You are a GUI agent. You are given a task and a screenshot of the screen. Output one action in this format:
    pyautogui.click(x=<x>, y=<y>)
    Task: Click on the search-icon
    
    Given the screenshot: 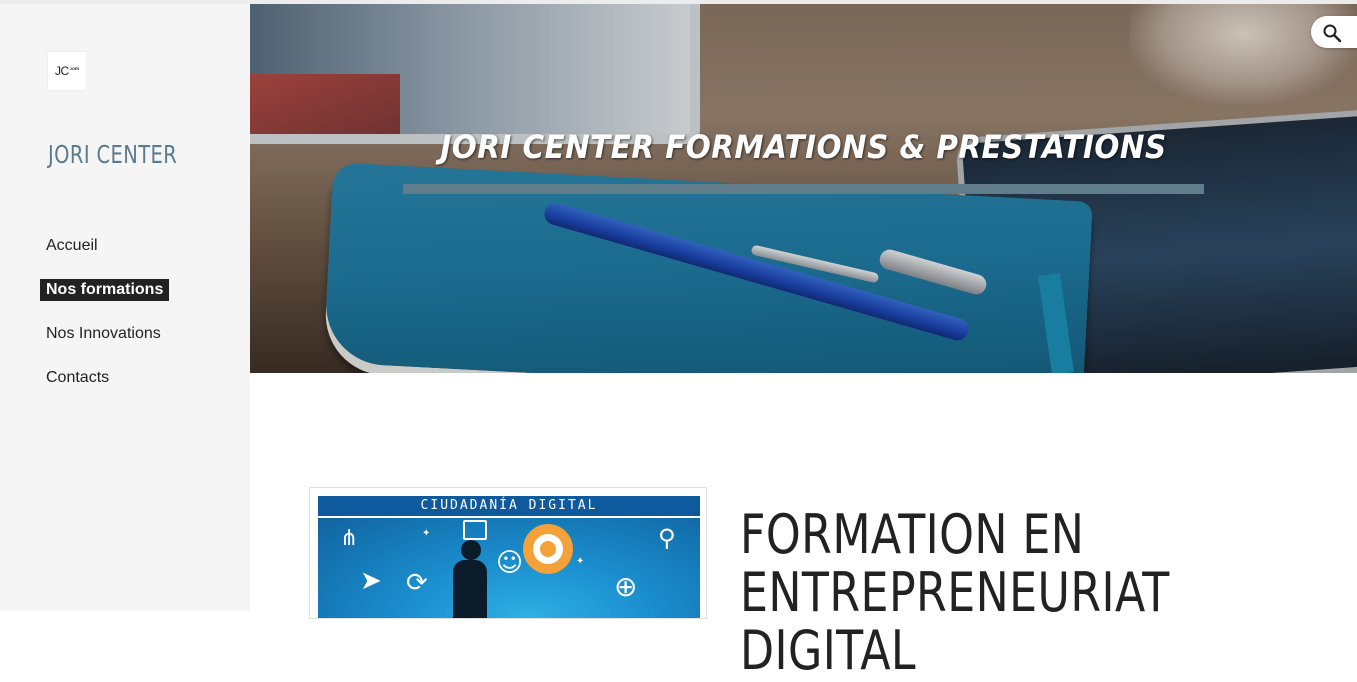 What is the action you would take?
    pyautogui.click(x=1332, y=33)
    